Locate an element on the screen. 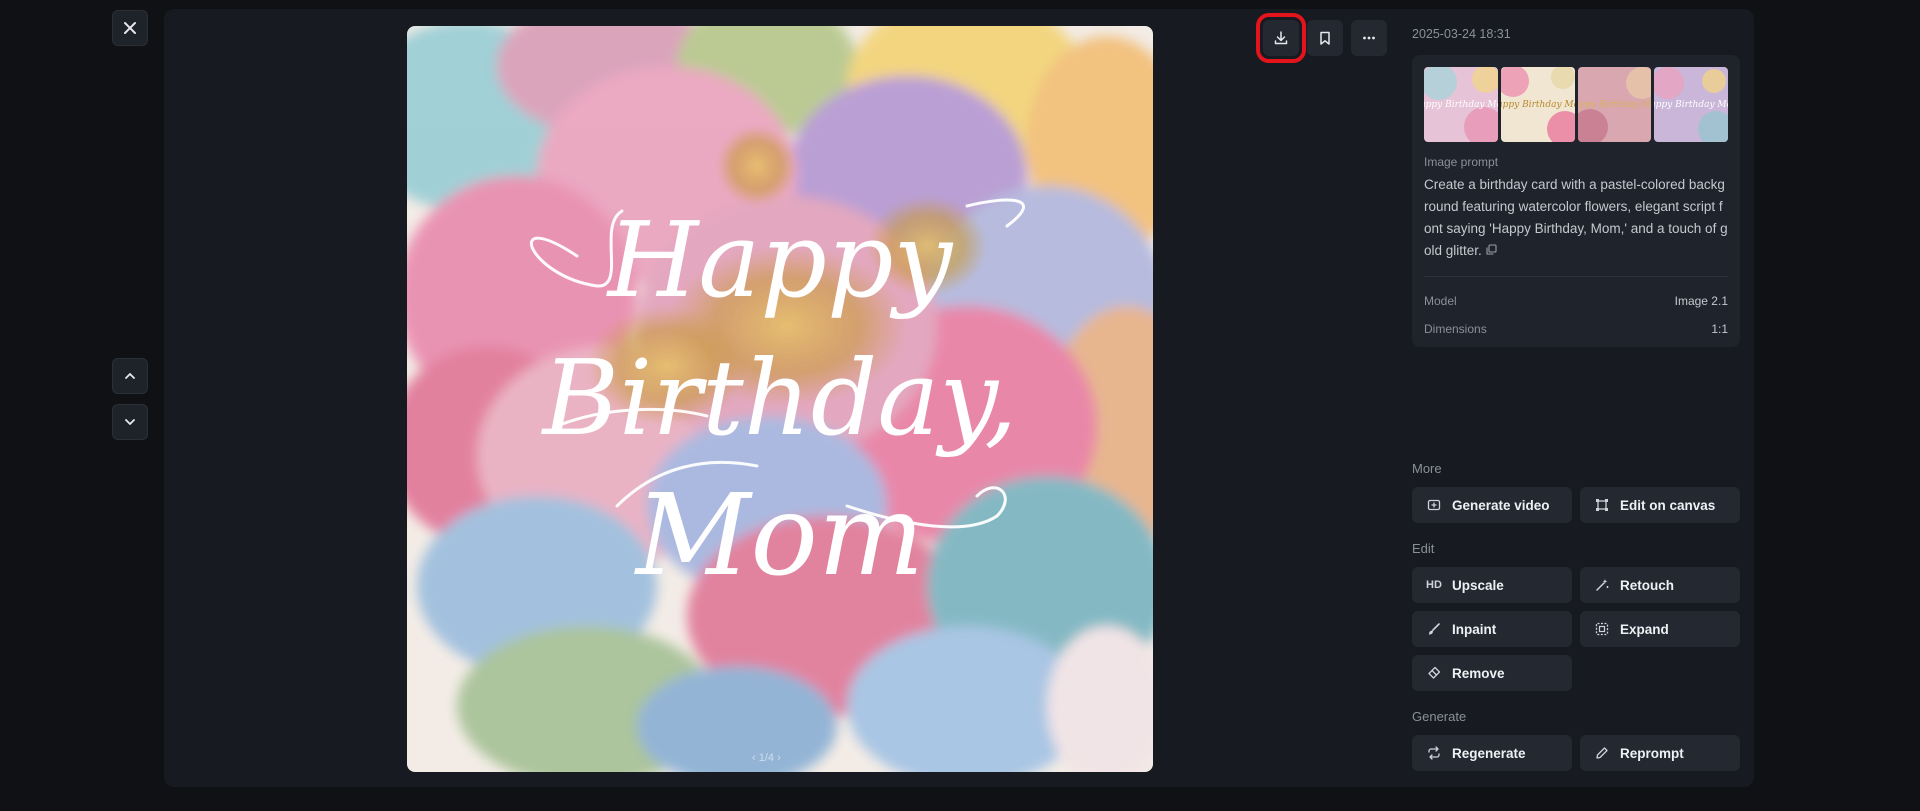  section-more: More is located at coordinates (1427, 468).